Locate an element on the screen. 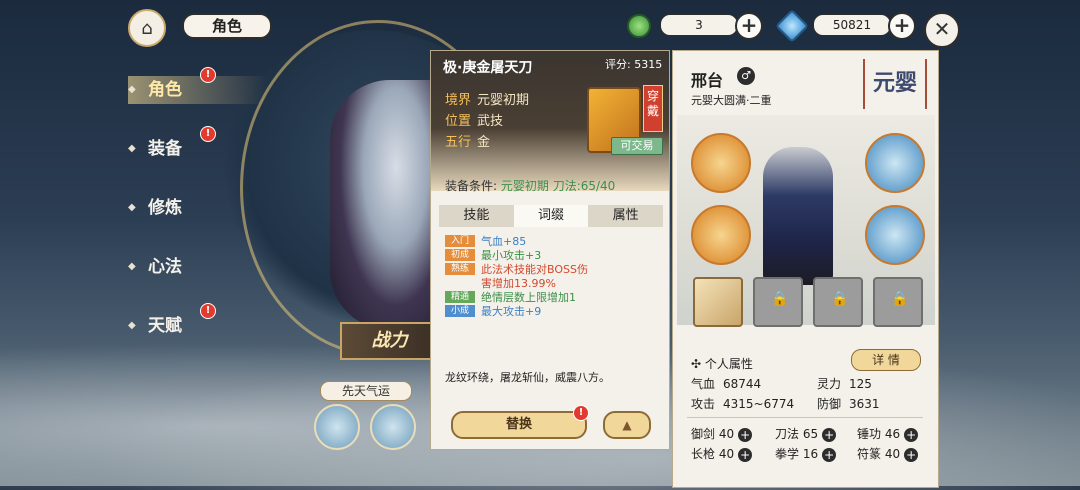  item-description: 龙纹环绕，屠龙斩仙，威震八方。 is located at coordinates (527, 377).